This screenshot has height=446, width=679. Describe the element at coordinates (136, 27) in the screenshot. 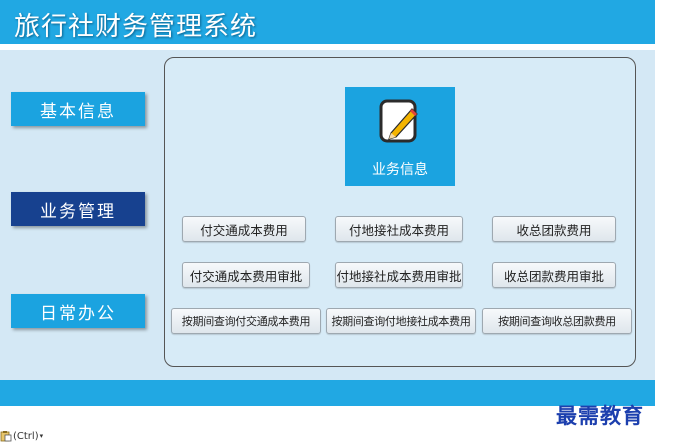

I see `app-title: 旅行社财务管理系统` at that location.